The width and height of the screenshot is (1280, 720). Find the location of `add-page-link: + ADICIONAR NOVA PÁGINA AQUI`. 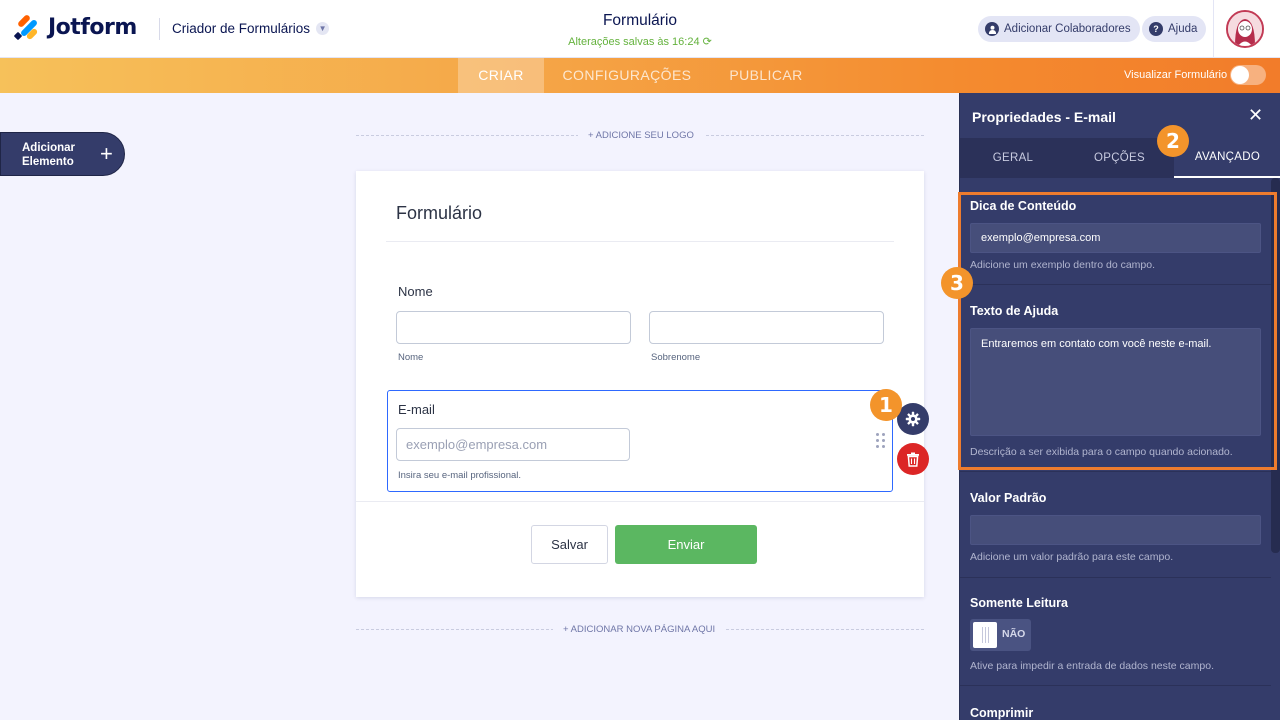

add-page-link: + ADICIONAR NOVA PÁGINA AQUI is located at coordinates (639, 629).